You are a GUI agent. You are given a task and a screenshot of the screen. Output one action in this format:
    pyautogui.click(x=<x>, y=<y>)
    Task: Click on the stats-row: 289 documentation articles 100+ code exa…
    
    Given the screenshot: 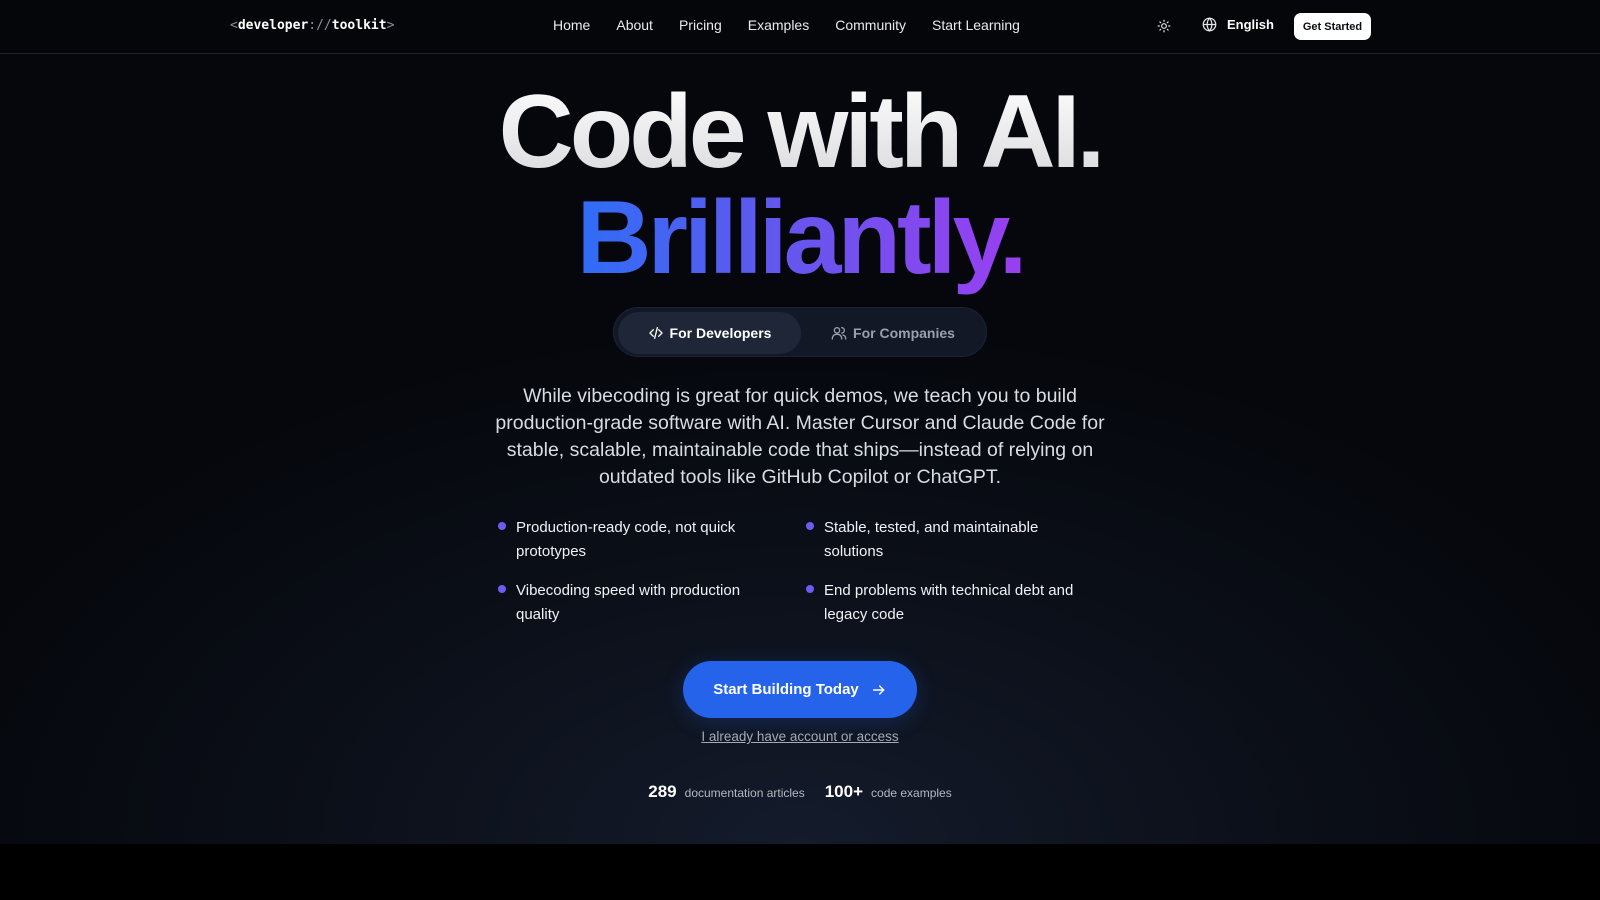 What is the action you would take?
    pyautogui.click(x=800, y=792)
    